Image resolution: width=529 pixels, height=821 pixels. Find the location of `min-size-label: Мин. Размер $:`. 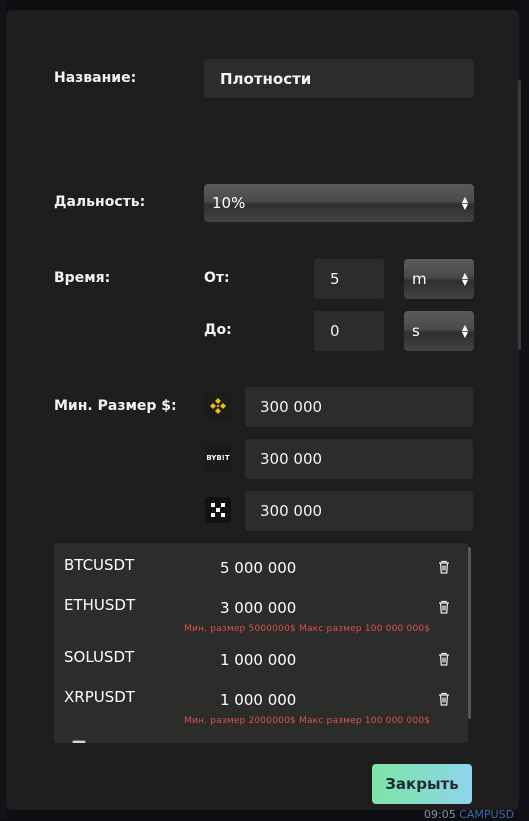

min-size-label: Мин. Размер $: is located at coordinates (115, 406).